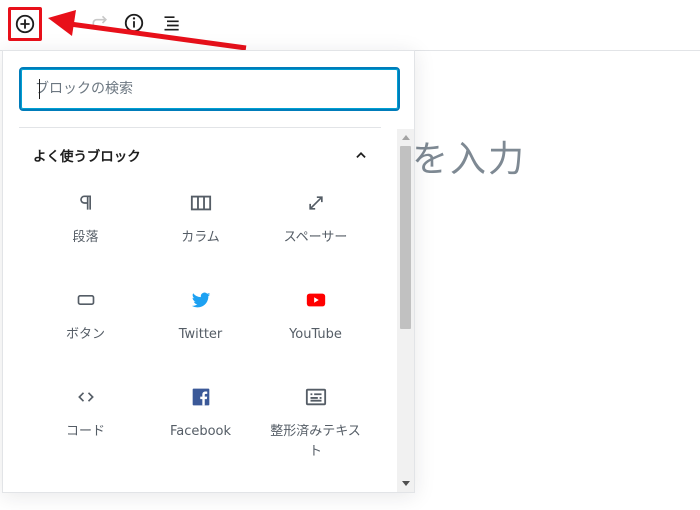 The width and height of the screenshot is (700, 510). What do you see at coordinates (201, 397) in the screenshot?
I see `facebook-icon` at bounding box center [201, 397].